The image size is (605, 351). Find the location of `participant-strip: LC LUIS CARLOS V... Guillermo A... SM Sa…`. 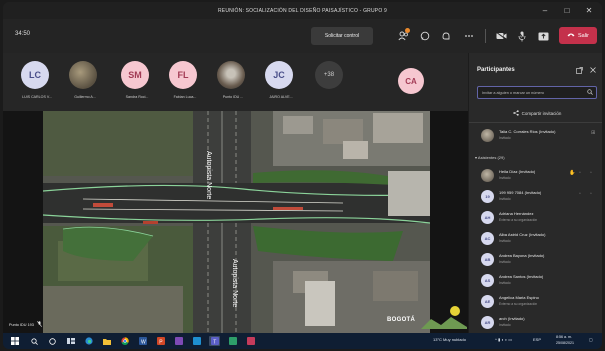

participant-strip: LC LUIS CARLOS V... Guillermo A... SM Sa… is located at coordinates (235, 82).